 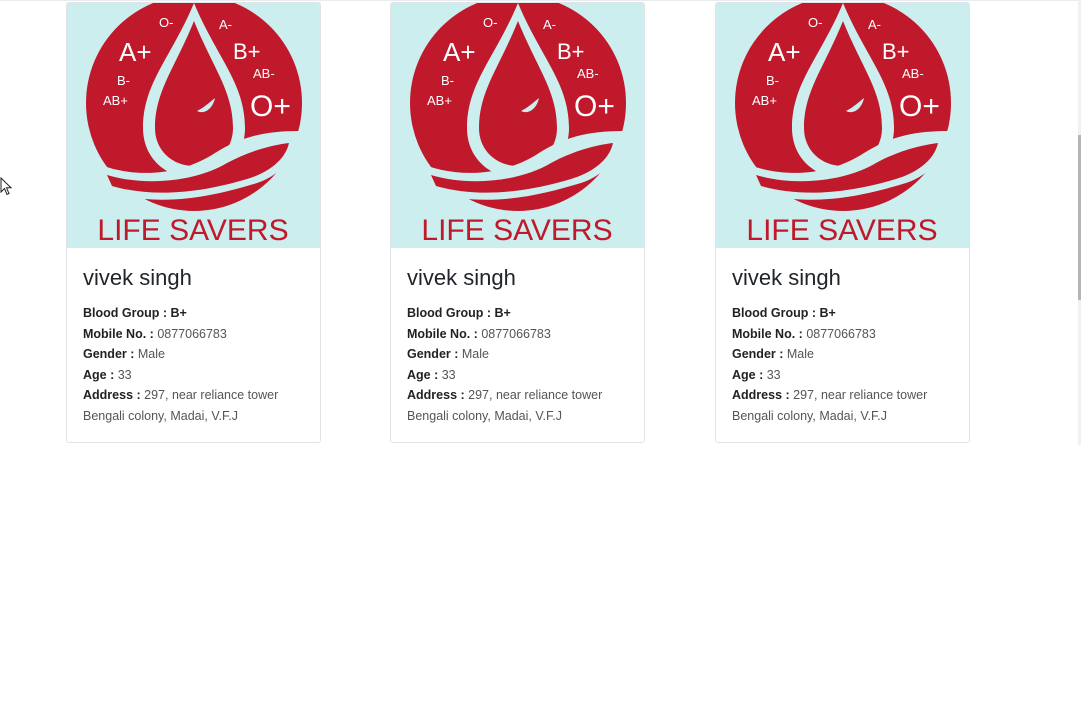 What do you see at coordinates (6, 186) in the screenshot?
I see `mouse-pointer-icon` at bounding box center [6, 186].